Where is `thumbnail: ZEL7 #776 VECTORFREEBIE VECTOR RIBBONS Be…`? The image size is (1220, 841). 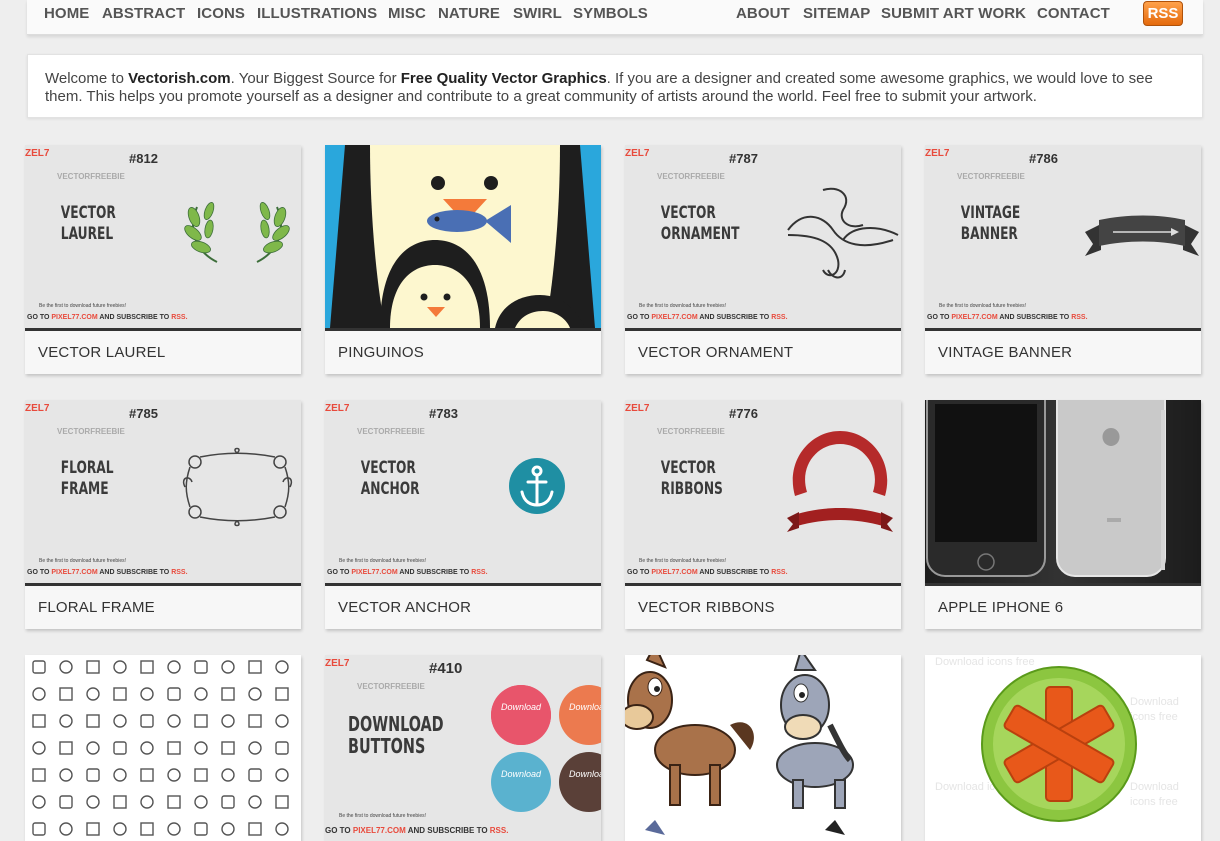
thumbnail: ZEL7 #776 VECTORFREEBIE VECTOR RIBBONS Be… is located at coordinates (763, 491).